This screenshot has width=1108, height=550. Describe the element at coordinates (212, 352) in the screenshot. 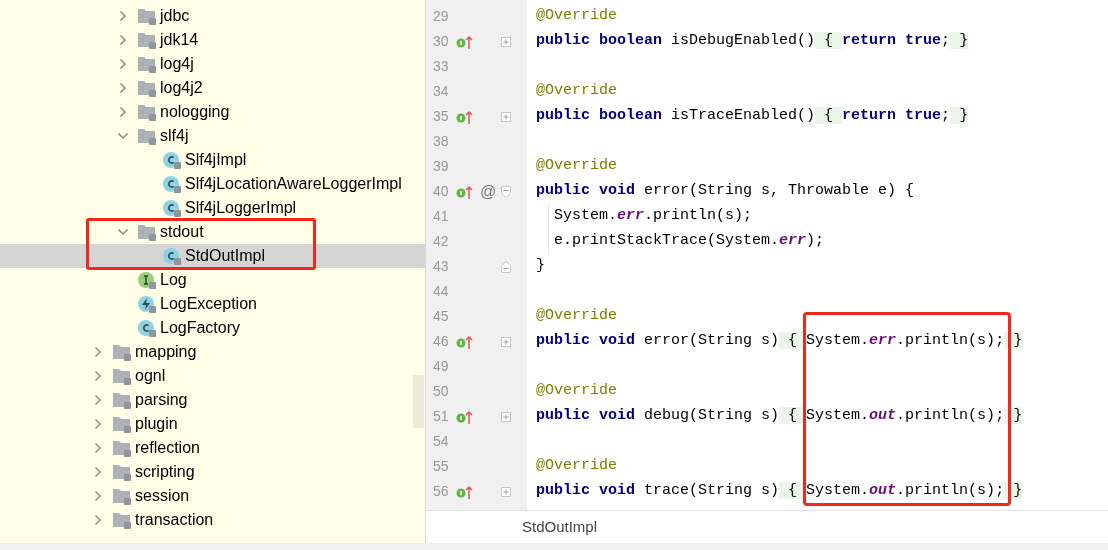

I see `tree-item: mapping` at that location.